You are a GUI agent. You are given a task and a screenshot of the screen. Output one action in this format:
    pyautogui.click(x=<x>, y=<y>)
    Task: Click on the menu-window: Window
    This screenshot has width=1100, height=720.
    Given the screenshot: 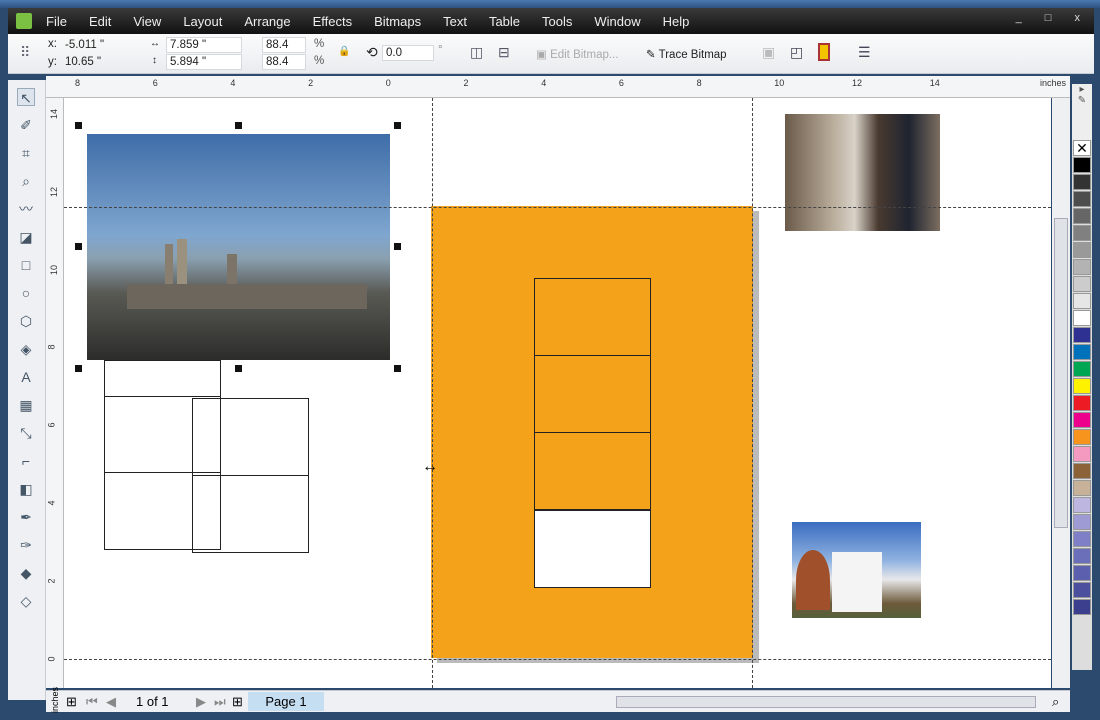 What is the action you would take?
    pyautogui.click(x=617, y=21)
    